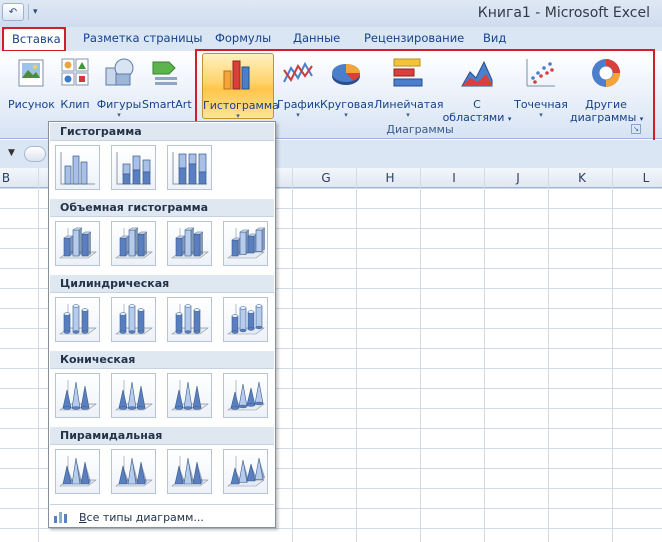 The height and width of the screenshot is (542, 662). What do you see at coordinates (331, 13) in the screenshot?
I see `title-bar: ↶ ▾ Книга1 - Microsoft Excel` at bounding box center [331, 13].